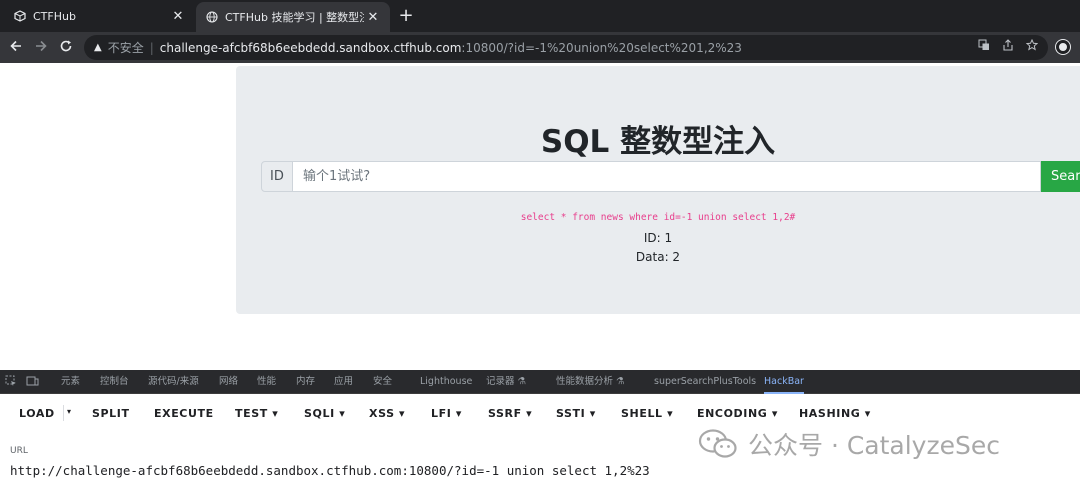 This screenshot has width=1080, height=488. What do you see at coordinates (37, 413) in the screenshot?
I see `load-button: LOAD` at bounding box center [37, 413].